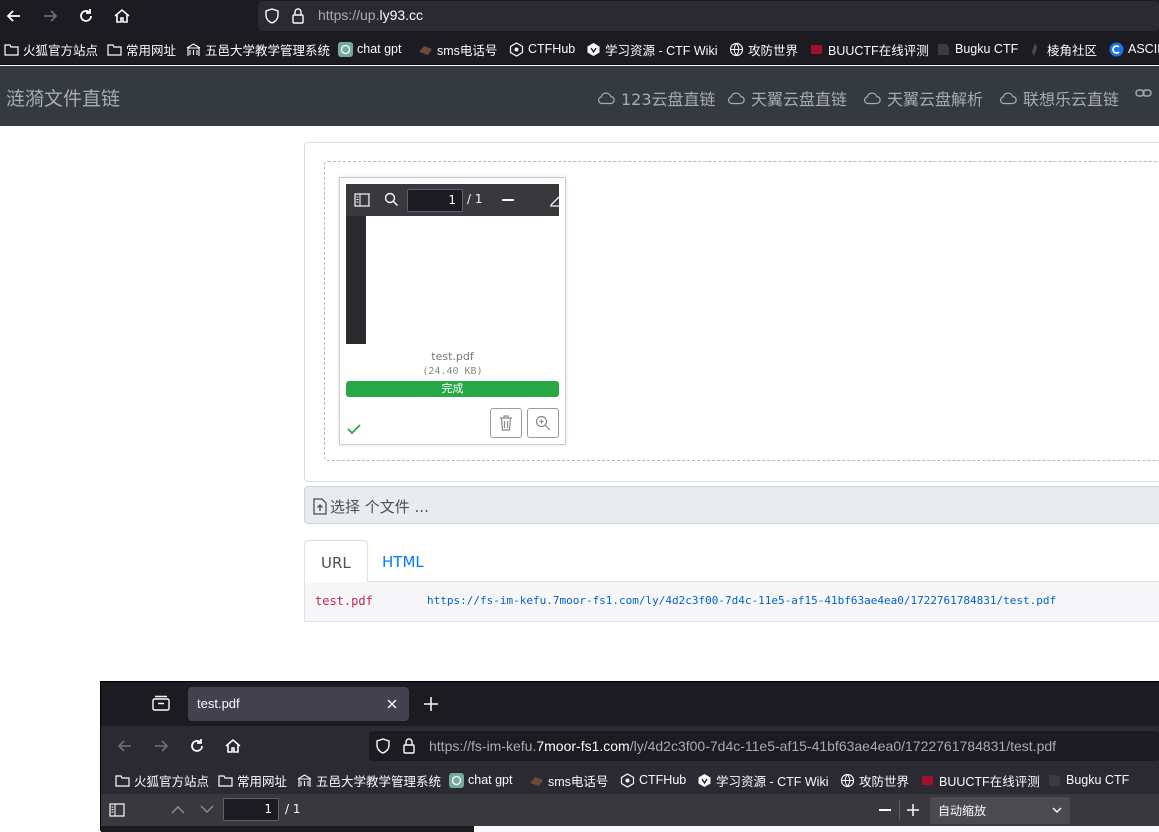 This screenshot has width=1159, height=832. Describe the element at coordinates (1134, 49) in the screenshot. I see `bookmark-ascii: ASCII` at that location.